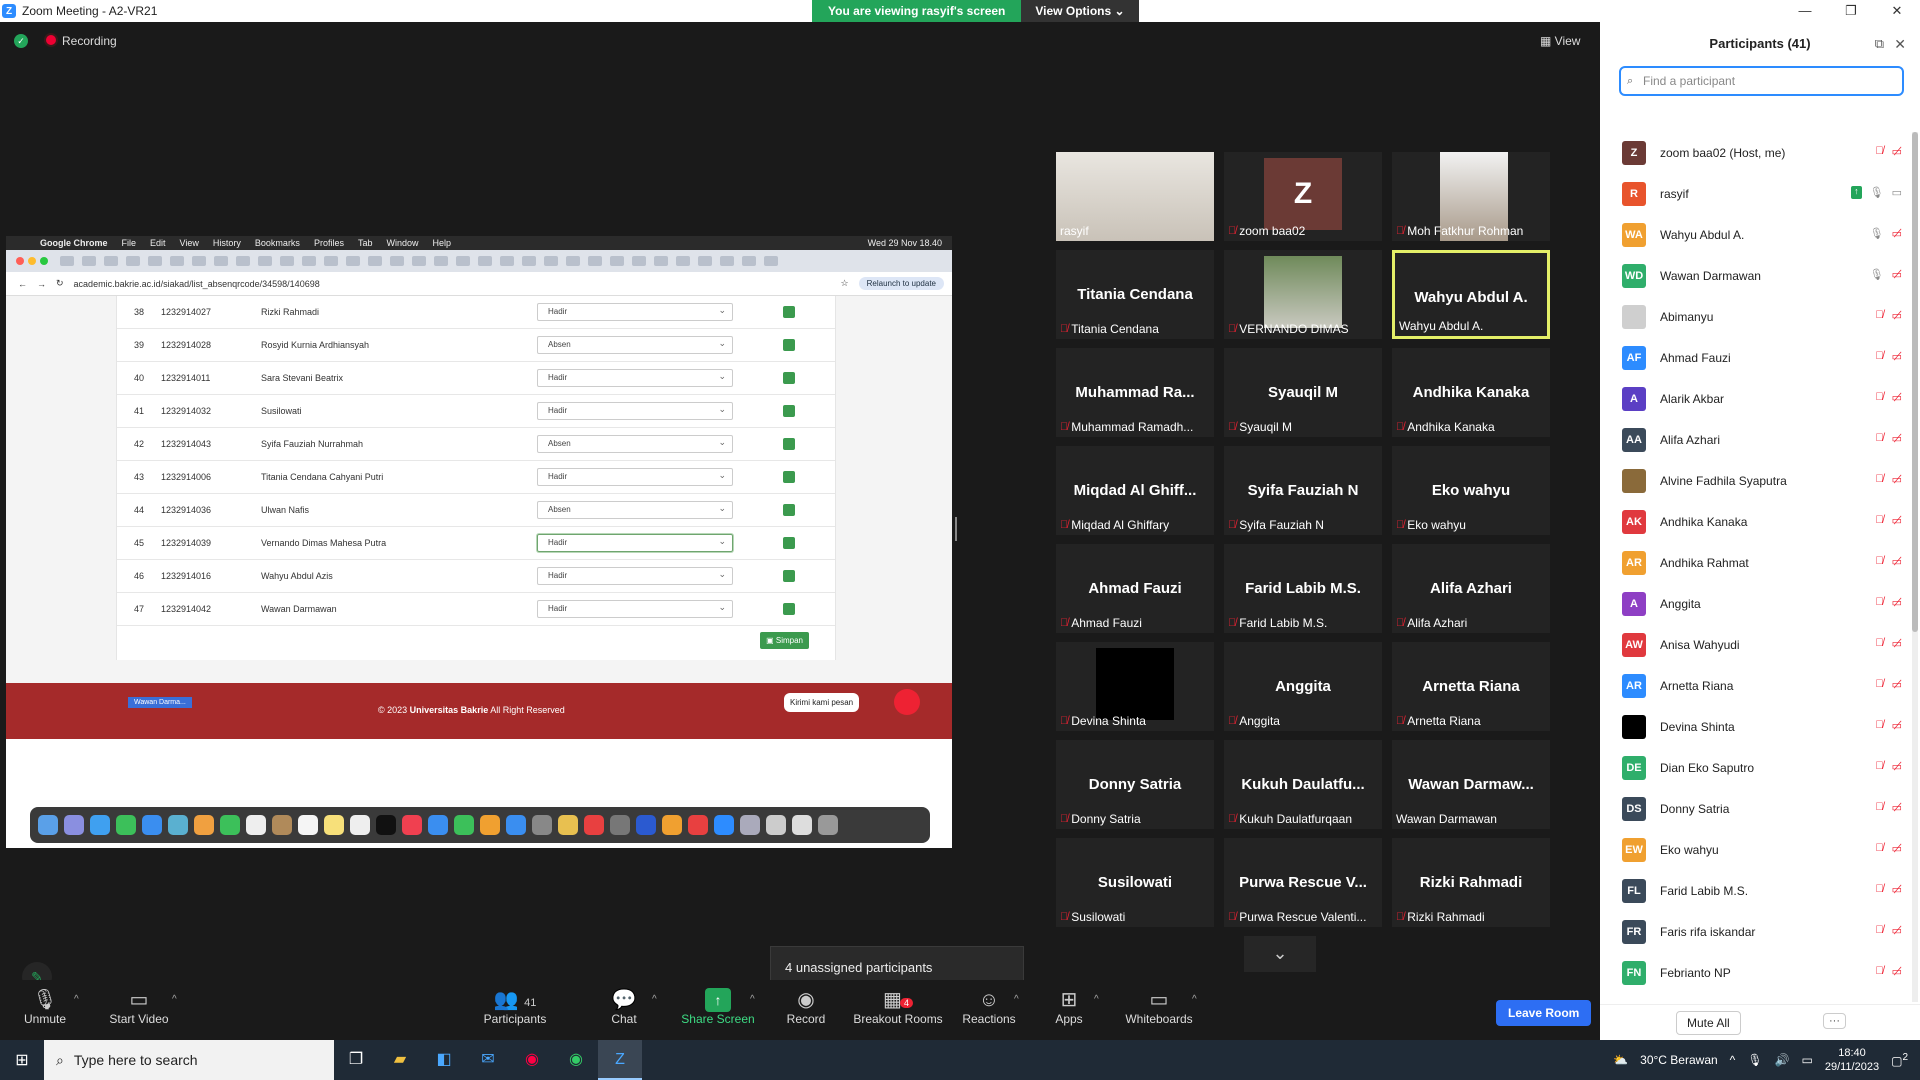 Image resolution: width=1920 pixels, height=1080 pixels. What do you see at coordinates (1755, 234) in the screenshot?
I see `participant-row: WA Wahyu Abdul A. 🎙 ▭̸` at bounding box center [1755, 234].